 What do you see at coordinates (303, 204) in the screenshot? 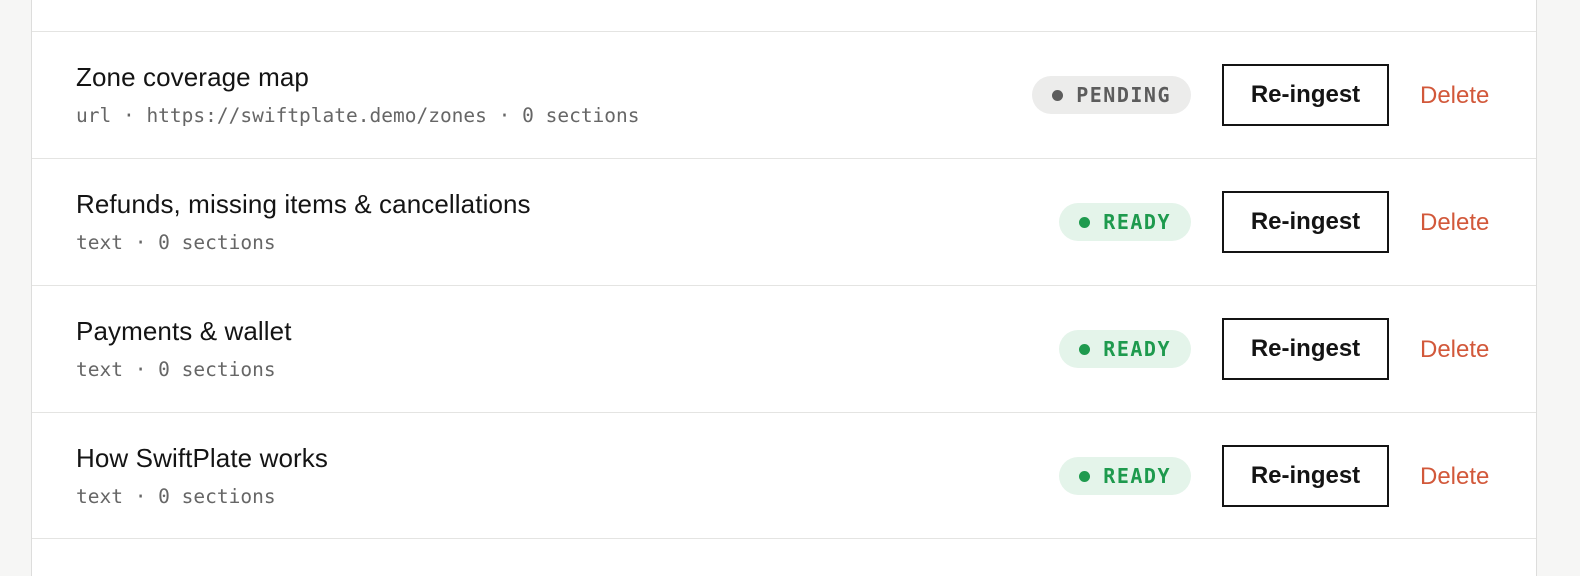
I see `source-title: Refunds, missing items & cancellations` at bounding box center [303, 204].